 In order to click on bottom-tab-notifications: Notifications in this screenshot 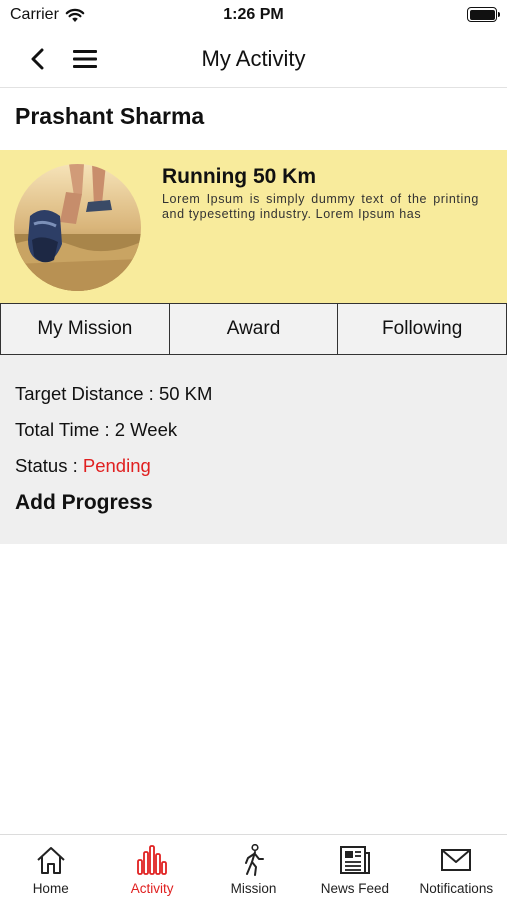, I will do `click(456, 867)`.